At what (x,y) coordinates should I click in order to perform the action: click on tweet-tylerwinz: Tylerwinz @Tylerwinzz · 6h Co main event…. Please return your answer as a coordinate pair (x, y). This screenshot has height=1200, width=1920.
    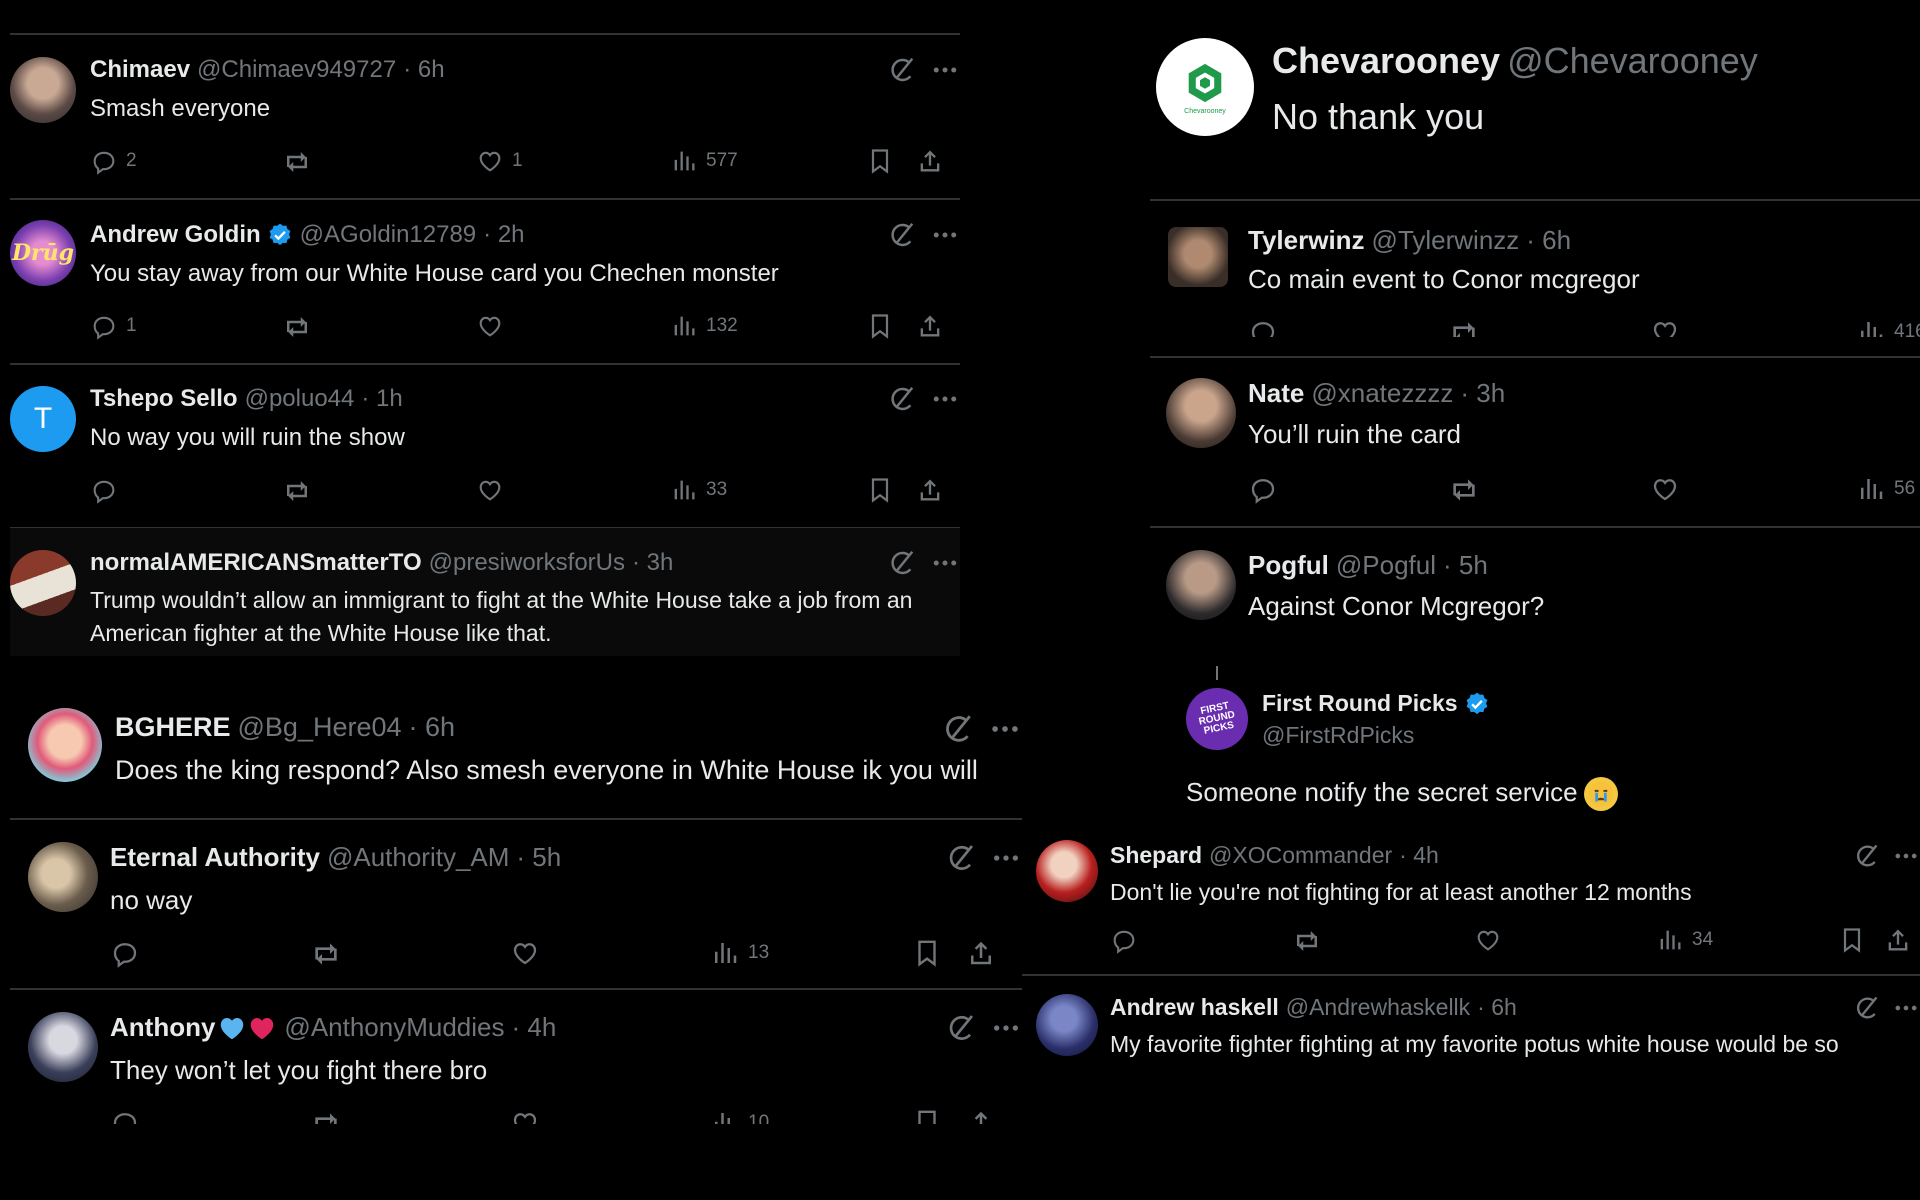
    Looking at the image, I should click on (1535, 279).